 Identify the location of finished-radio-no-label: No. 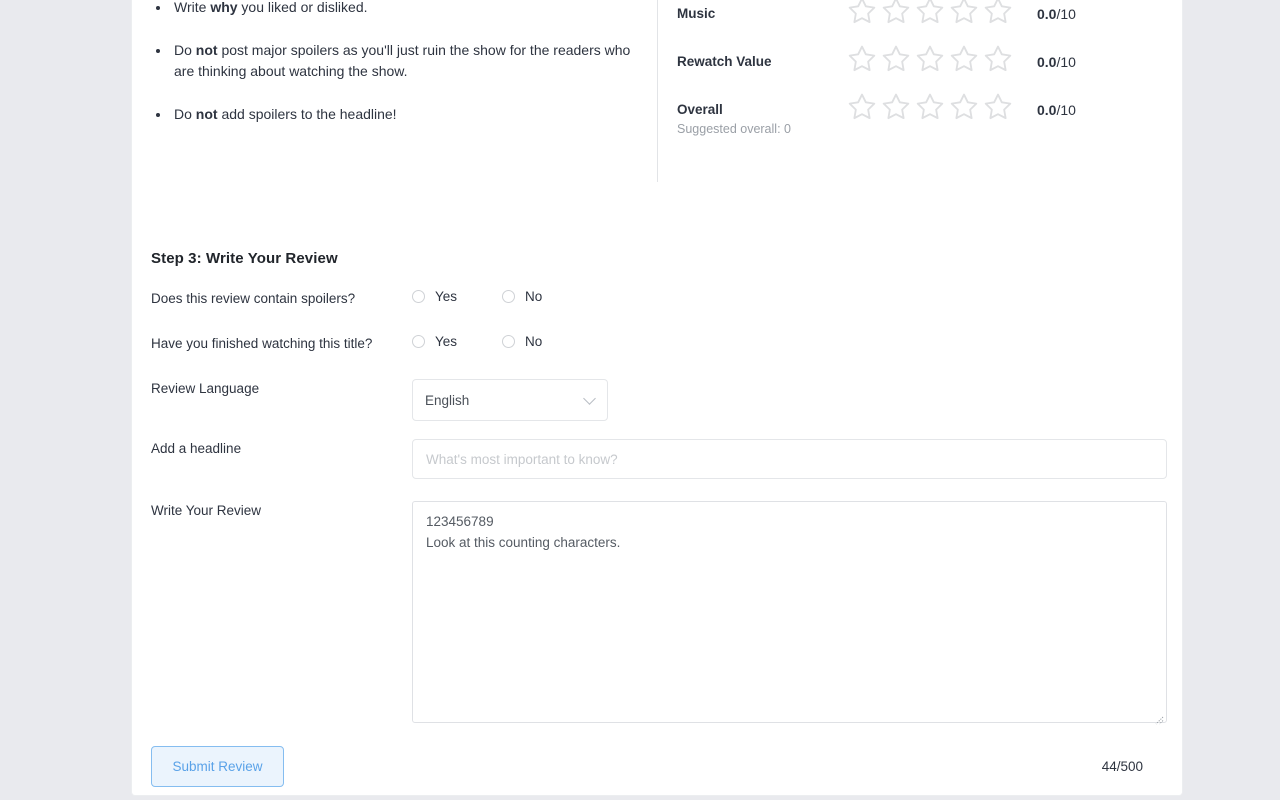
(534, 341).